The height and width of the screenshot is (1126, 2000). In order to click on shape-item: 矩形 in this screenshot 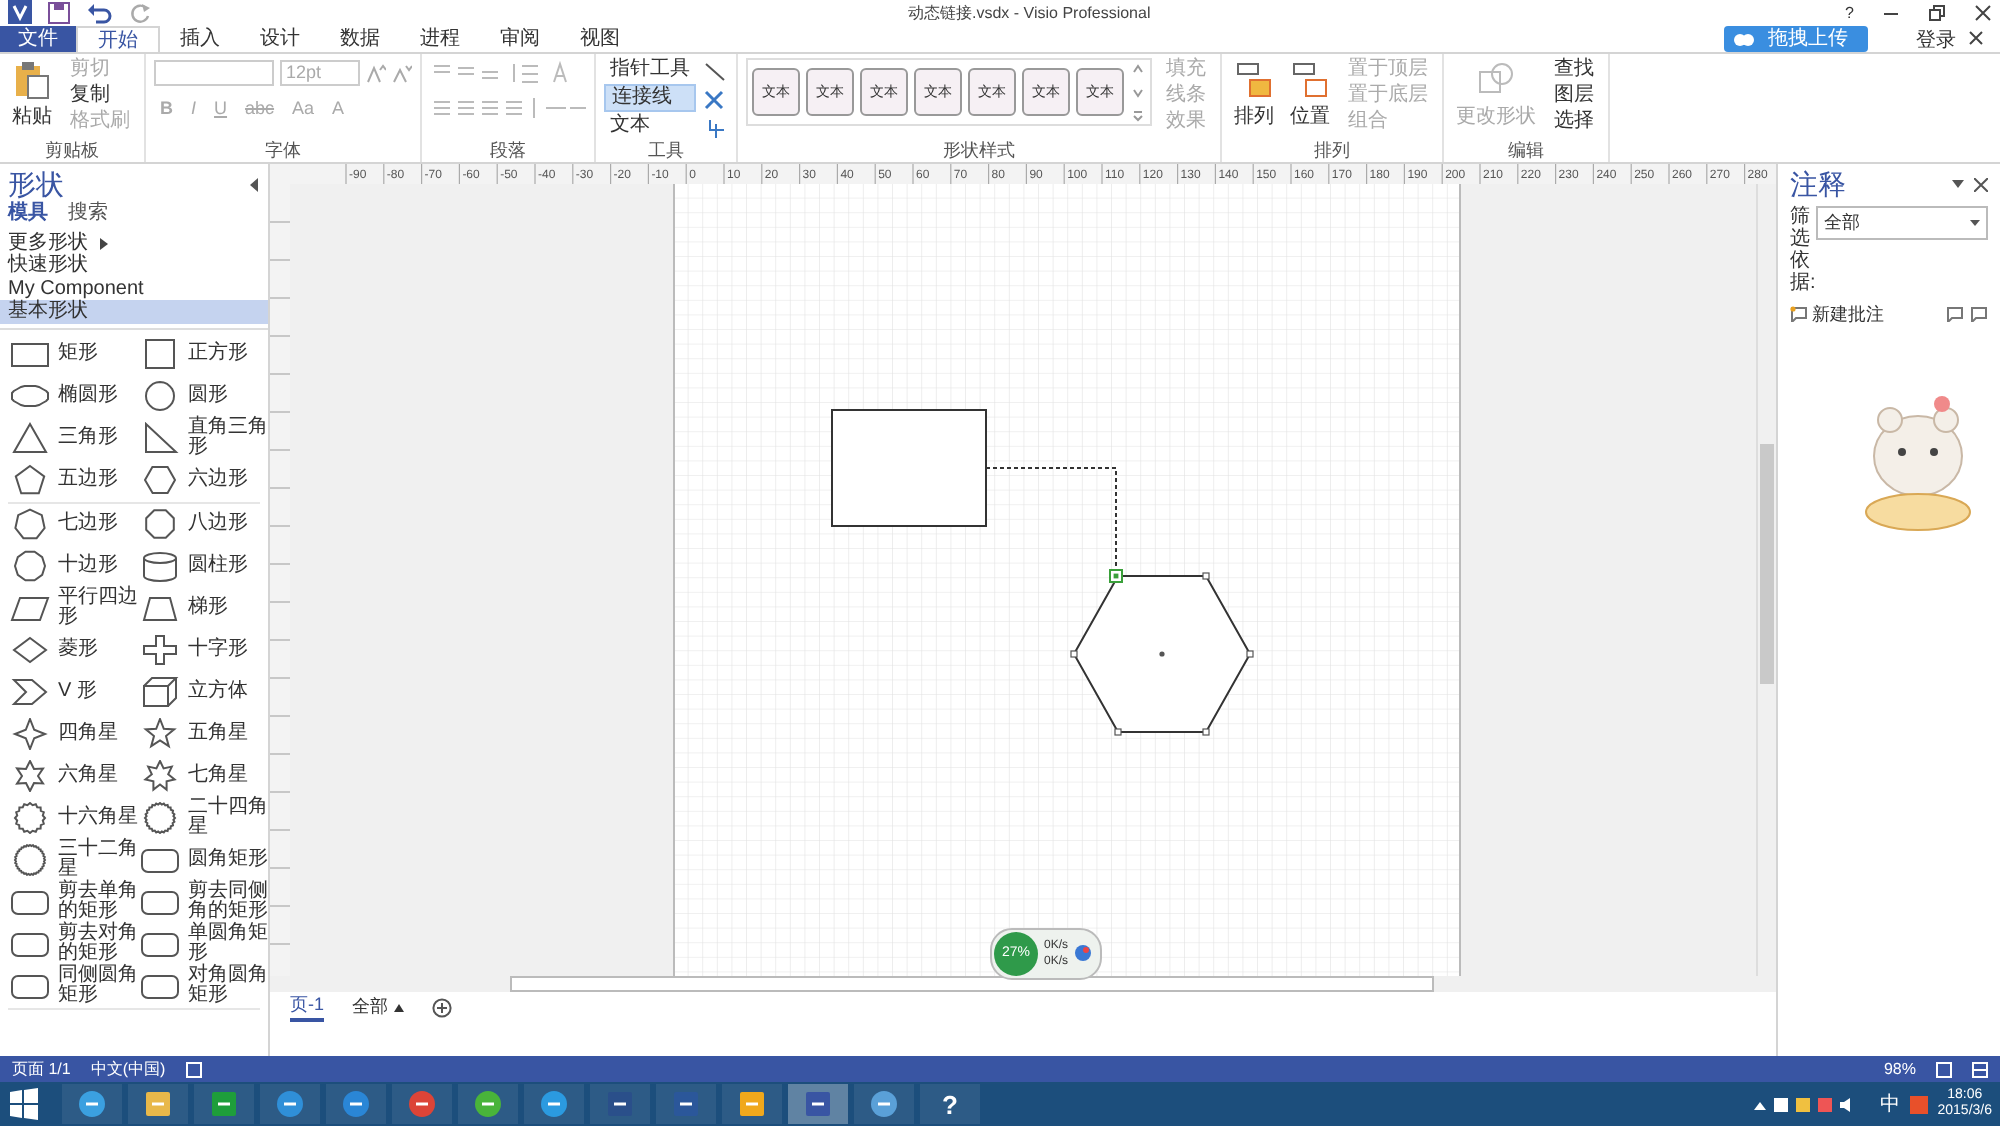, I will do `click(73, 354)`.